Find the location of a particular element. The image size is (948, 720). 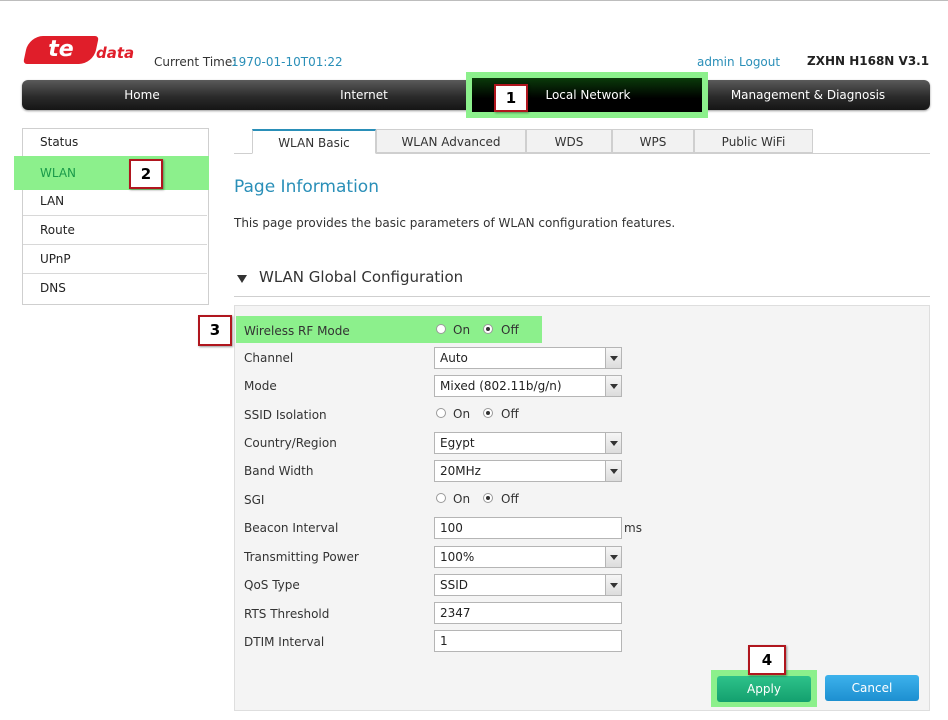

rf-mode-label: Wireless RF Mode is located at coordinates (297, 331).